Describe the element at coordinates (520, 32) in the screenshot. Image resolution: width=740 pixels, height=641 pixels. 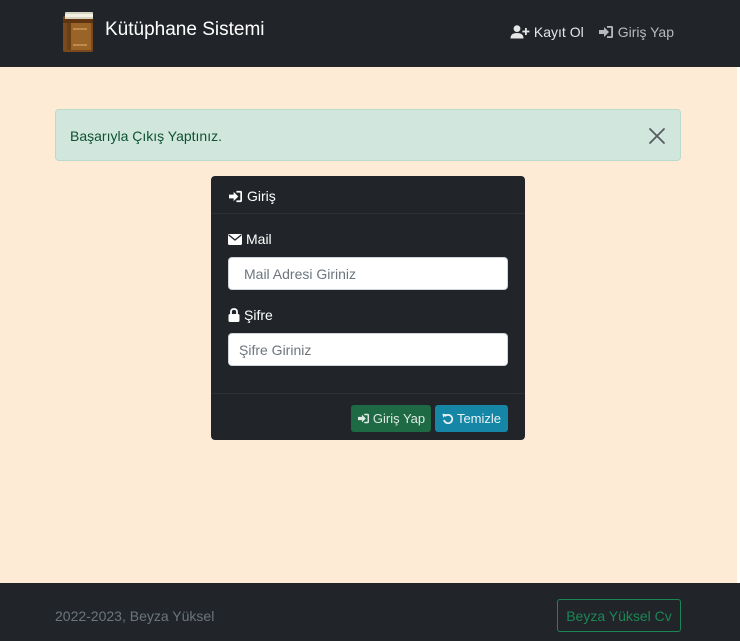
I see `user-plus-icon` at that location.